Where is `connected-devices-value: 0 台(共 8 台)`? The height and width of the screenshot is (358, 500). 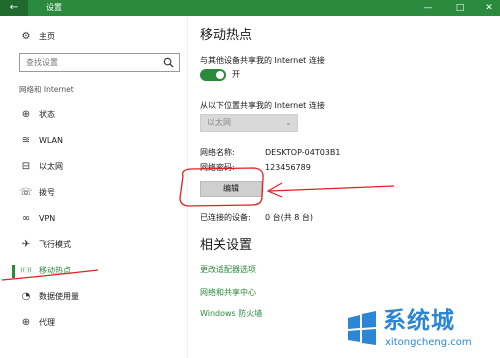 connected-devices-value: 0 台(共 8 台) is located at coordinates (289, 217).